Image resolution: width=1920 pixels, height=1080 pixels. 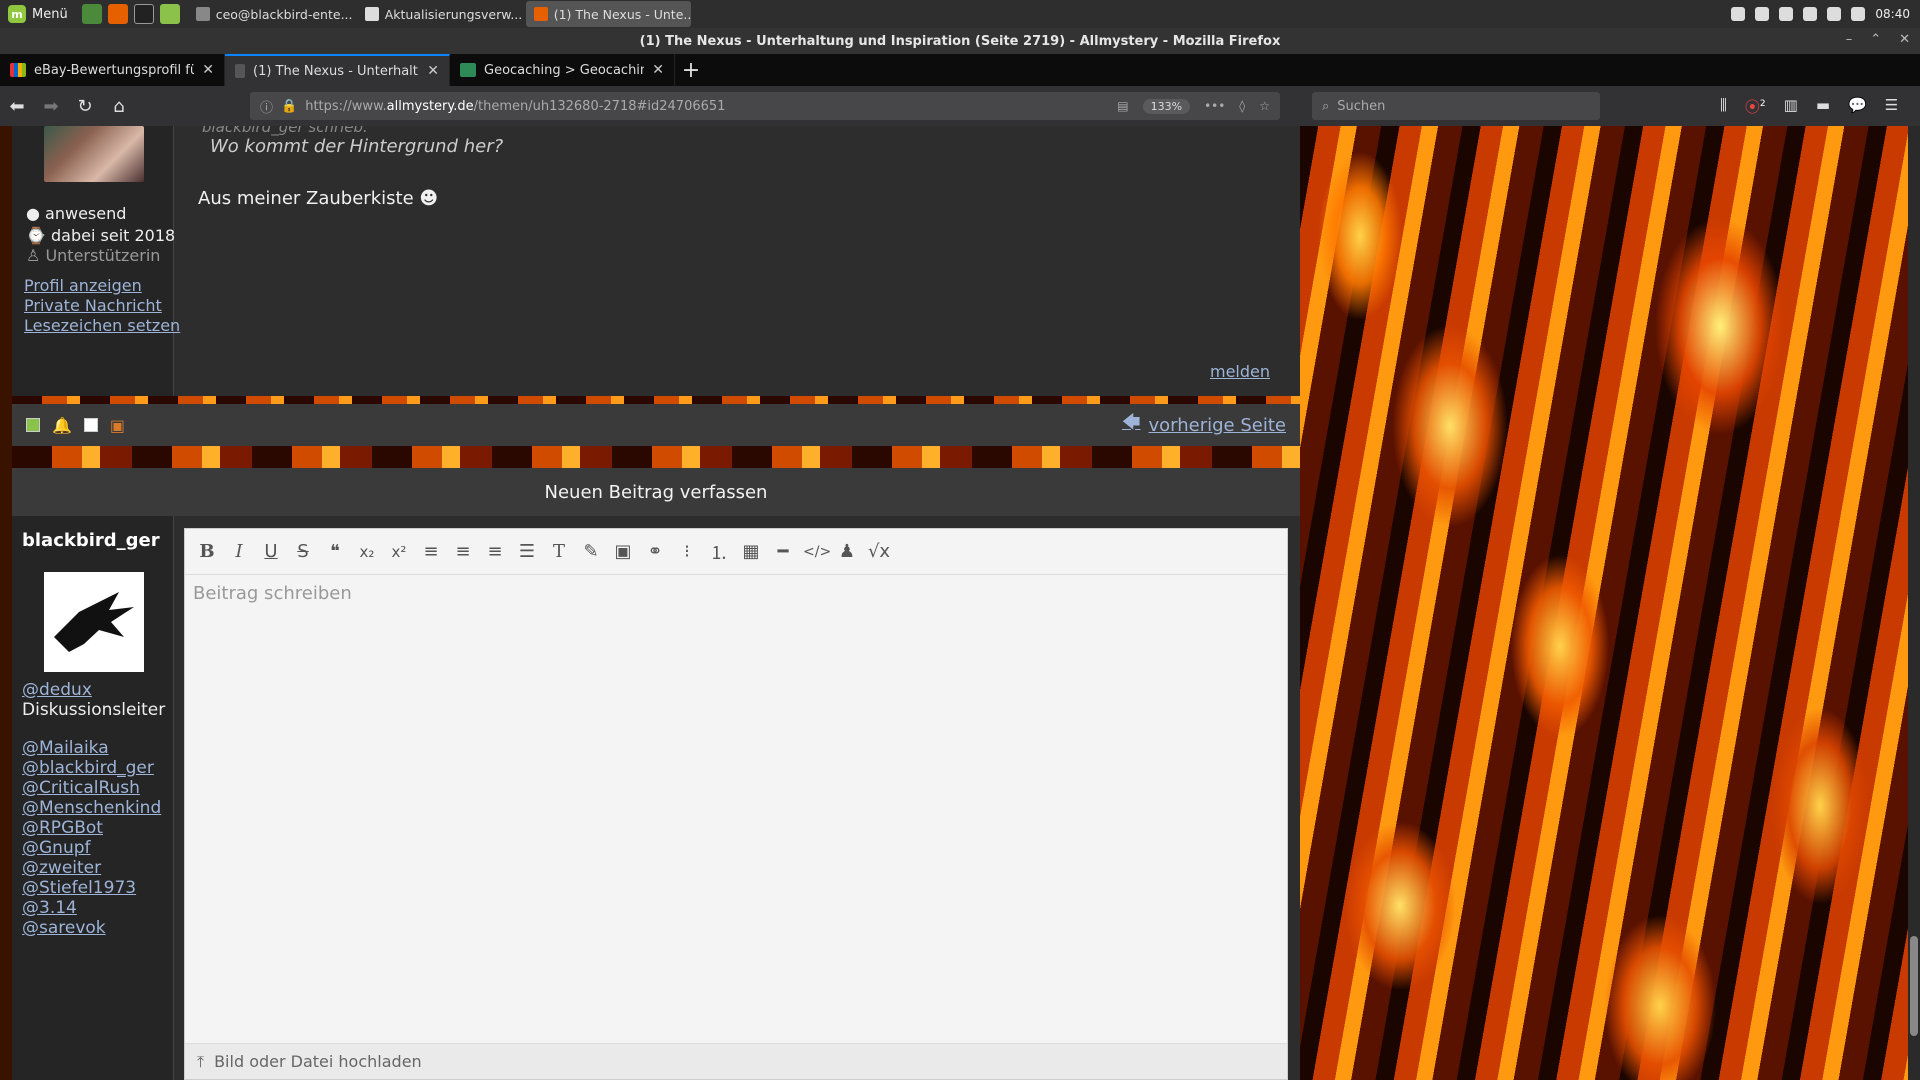 What do you see at coordinates (85, 106) in the screenshot?
I see `reload-button: ↻` at bounding box center [85, 106].